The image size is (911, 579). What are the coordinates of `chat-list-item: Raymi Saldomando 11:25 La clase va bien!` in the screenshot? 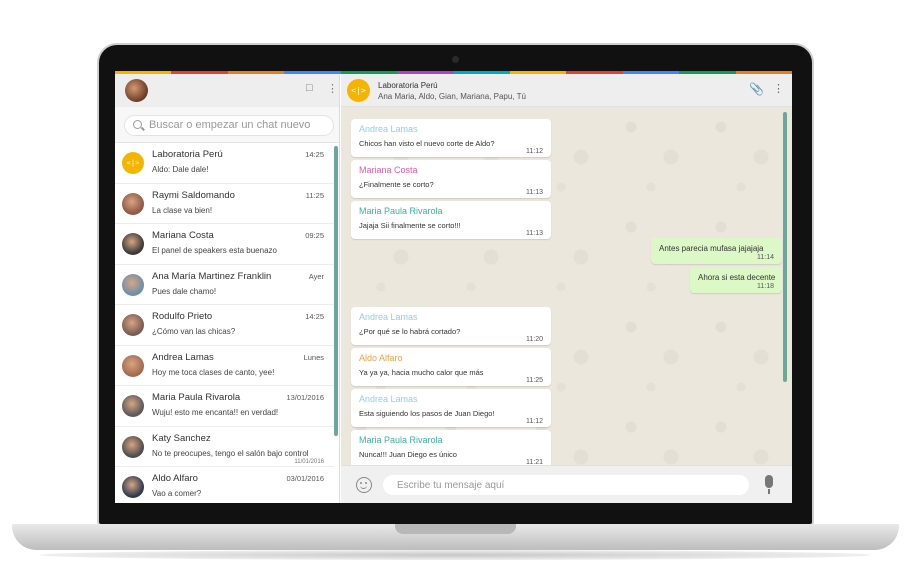 It's located at (224, 204).